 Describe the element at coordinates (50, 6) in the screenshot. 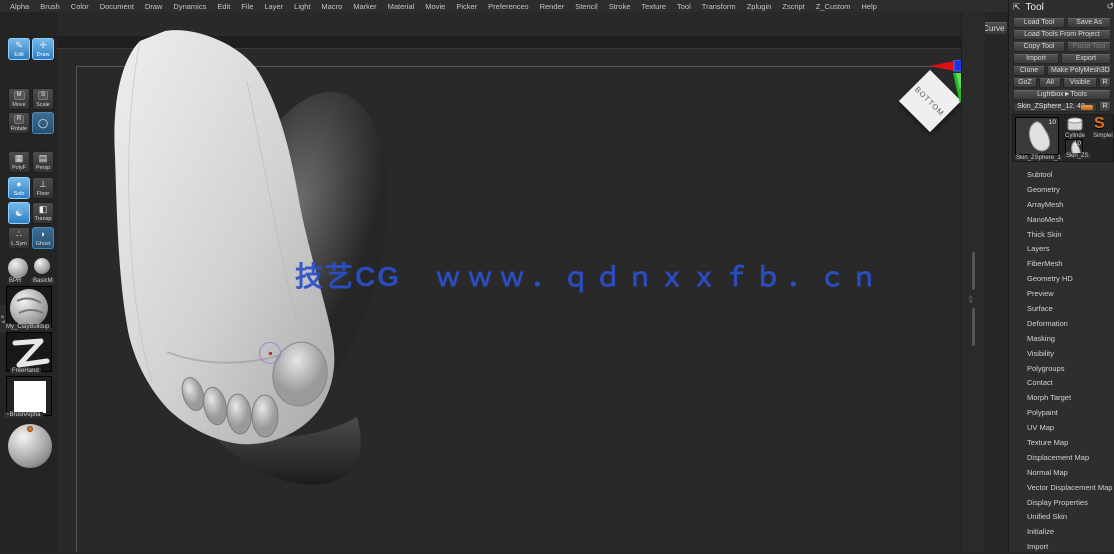

I see `menu-item: Brush` at that location.